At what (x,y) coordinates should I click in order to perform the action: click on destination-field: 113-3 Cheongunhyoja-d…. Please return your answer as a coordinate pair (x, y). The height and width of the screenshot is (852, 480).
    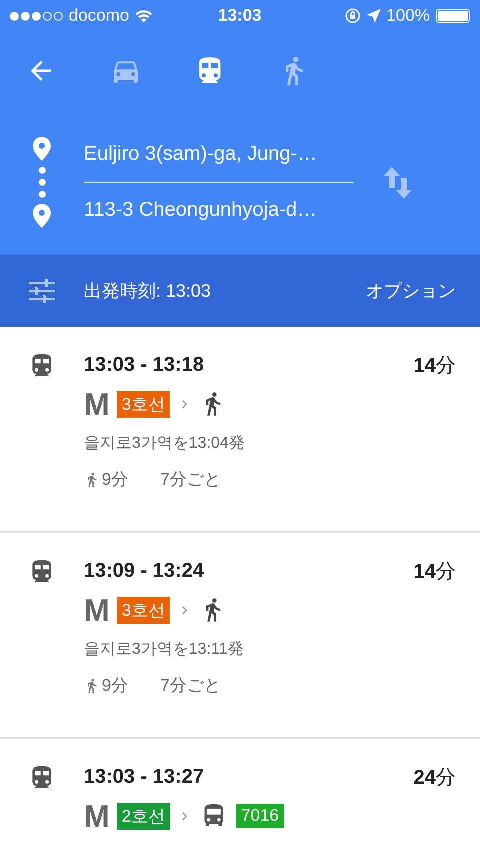
    Looking at the image, I should click on (219, 210).